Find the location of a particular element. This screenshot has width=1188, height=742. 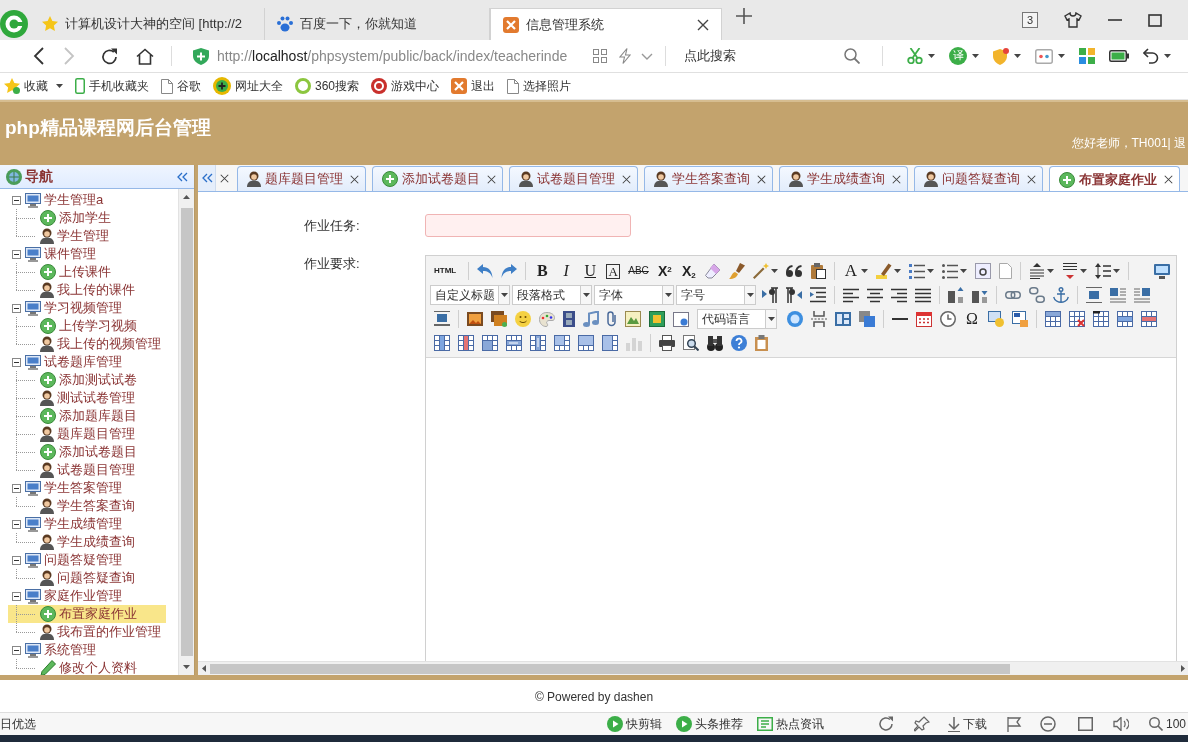

two-dot-box-icon is located at coordinates (1044, 56).